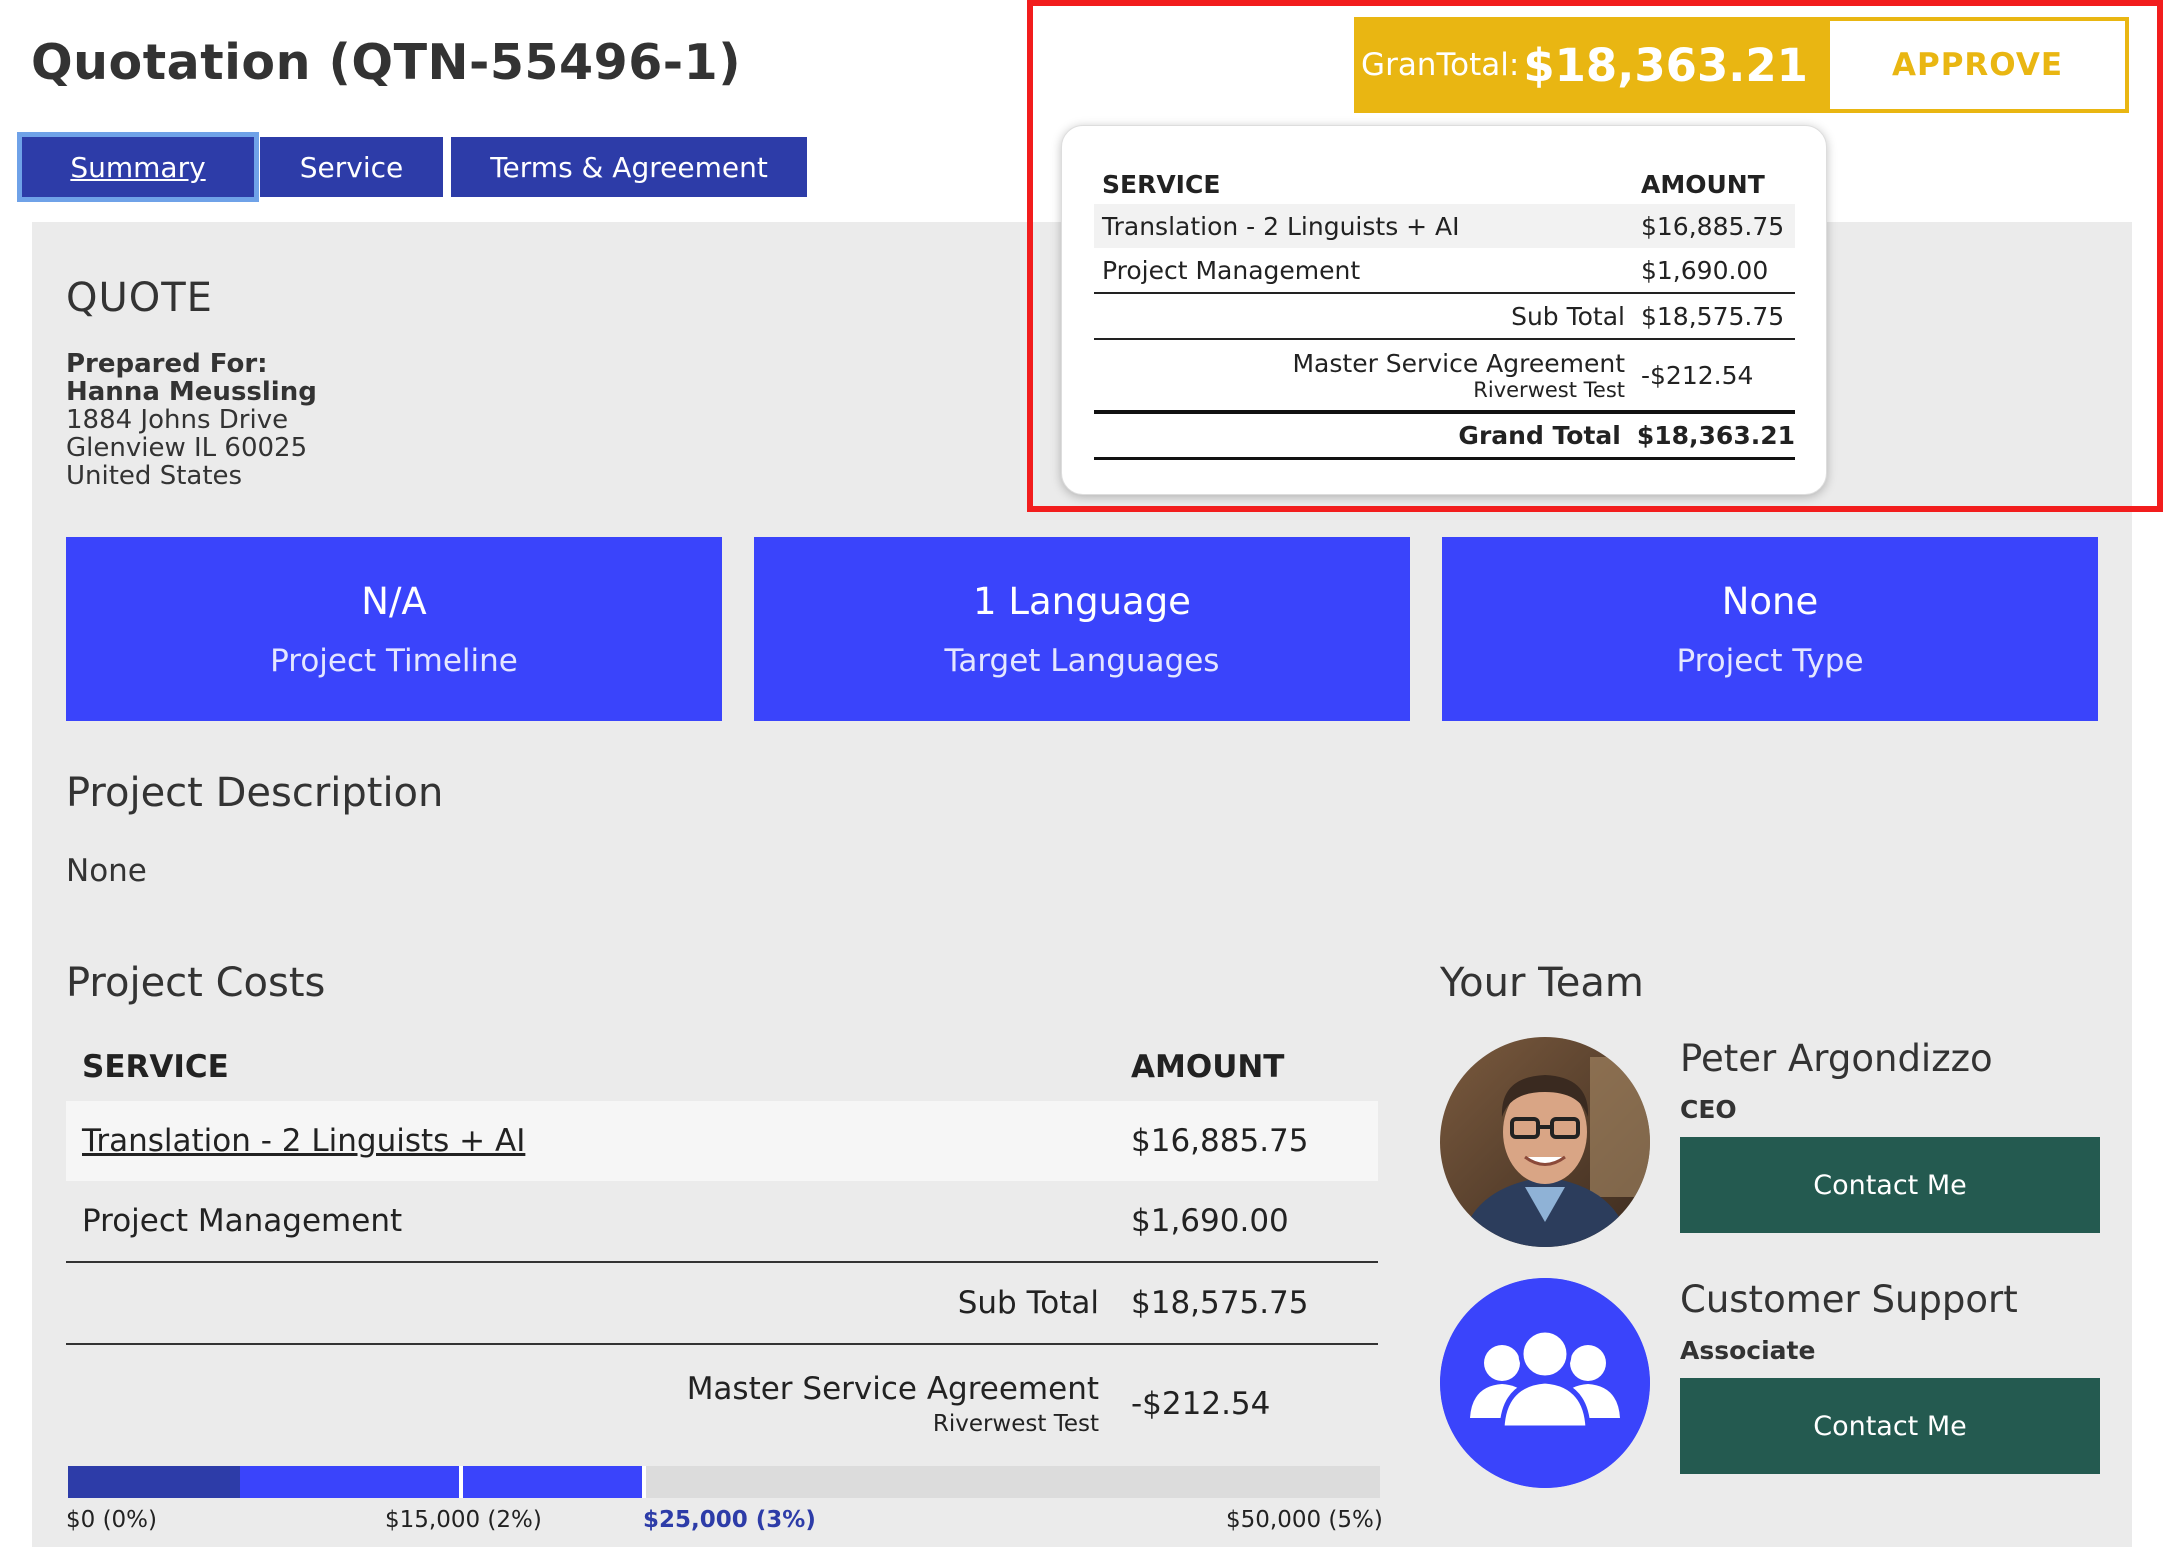 The height and width of the screenshot is (1547, 2163). I want to click on progress-fill-bright, so click(441, 1482).